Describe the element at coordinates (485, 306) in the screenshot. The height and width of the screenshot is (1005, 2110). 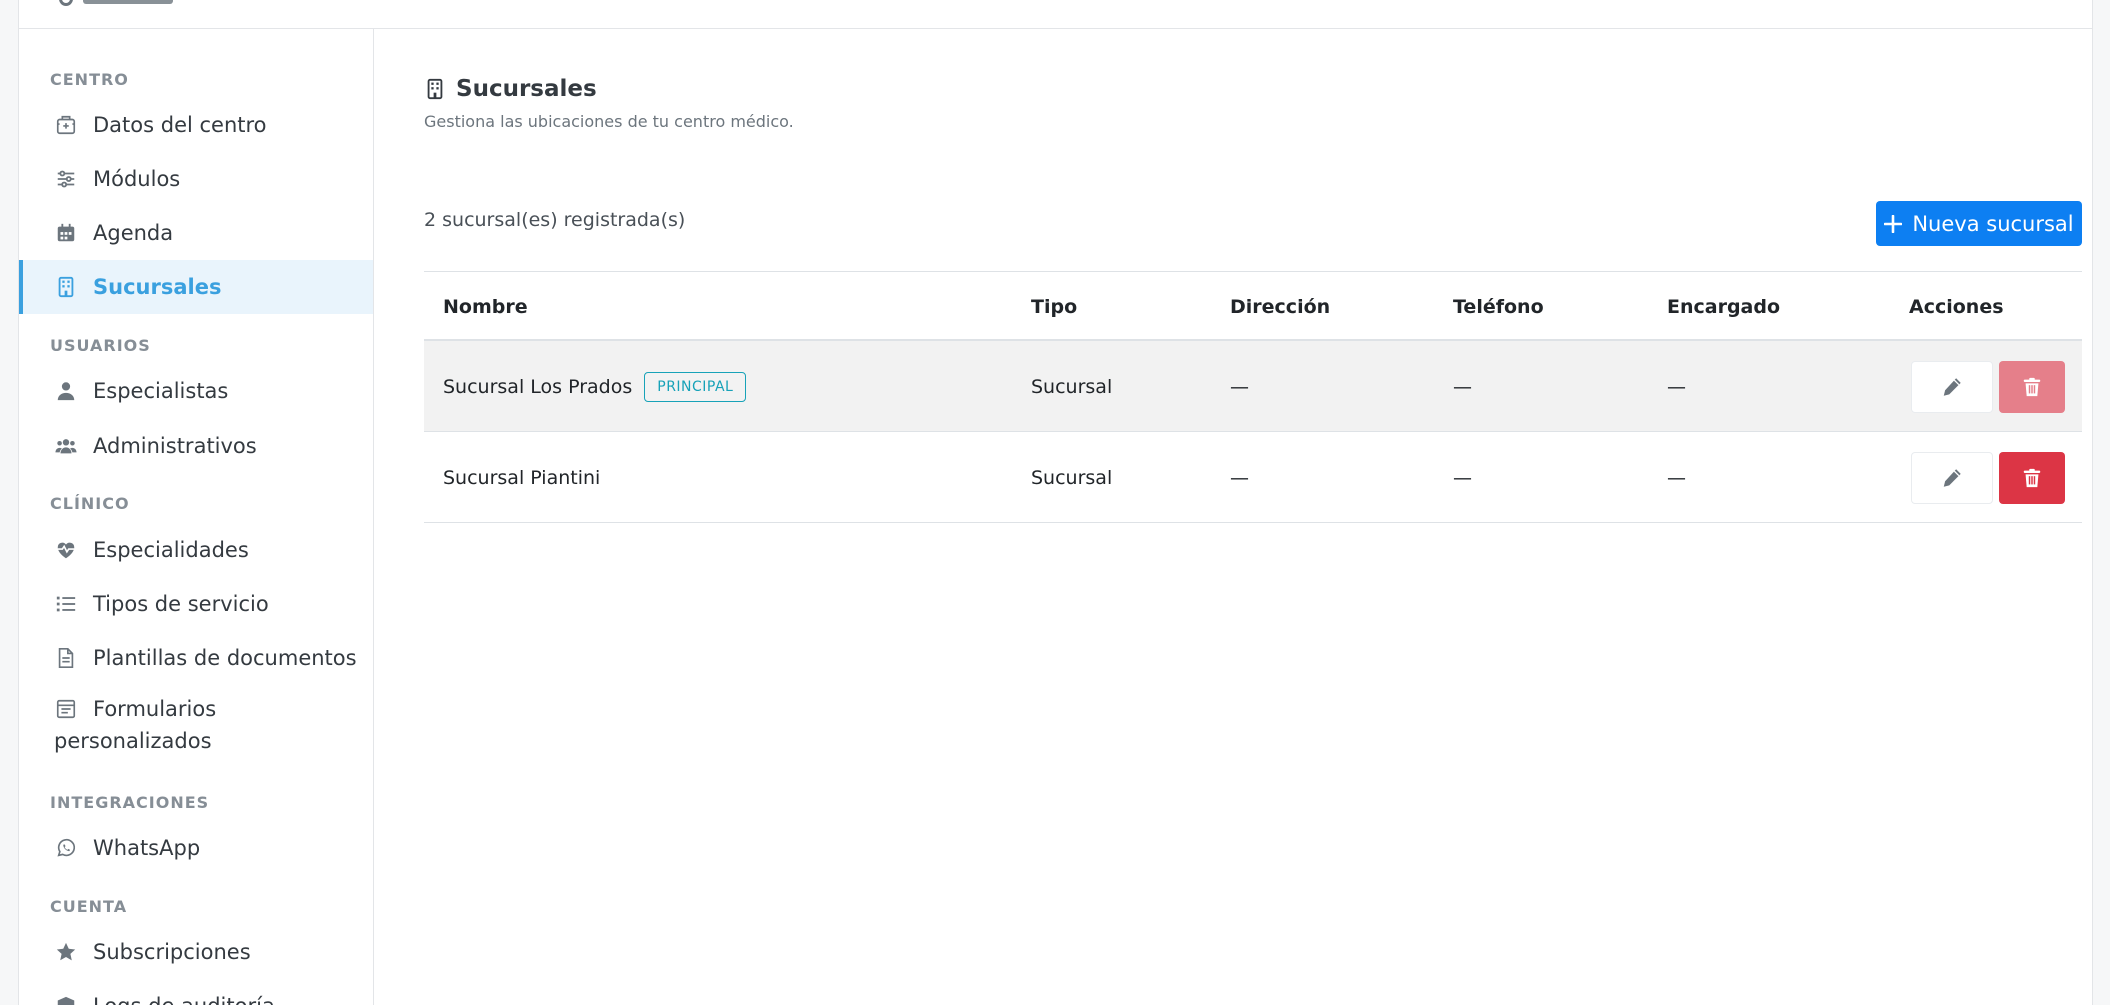
I see `col-header-nombre: Nombre` at that location.